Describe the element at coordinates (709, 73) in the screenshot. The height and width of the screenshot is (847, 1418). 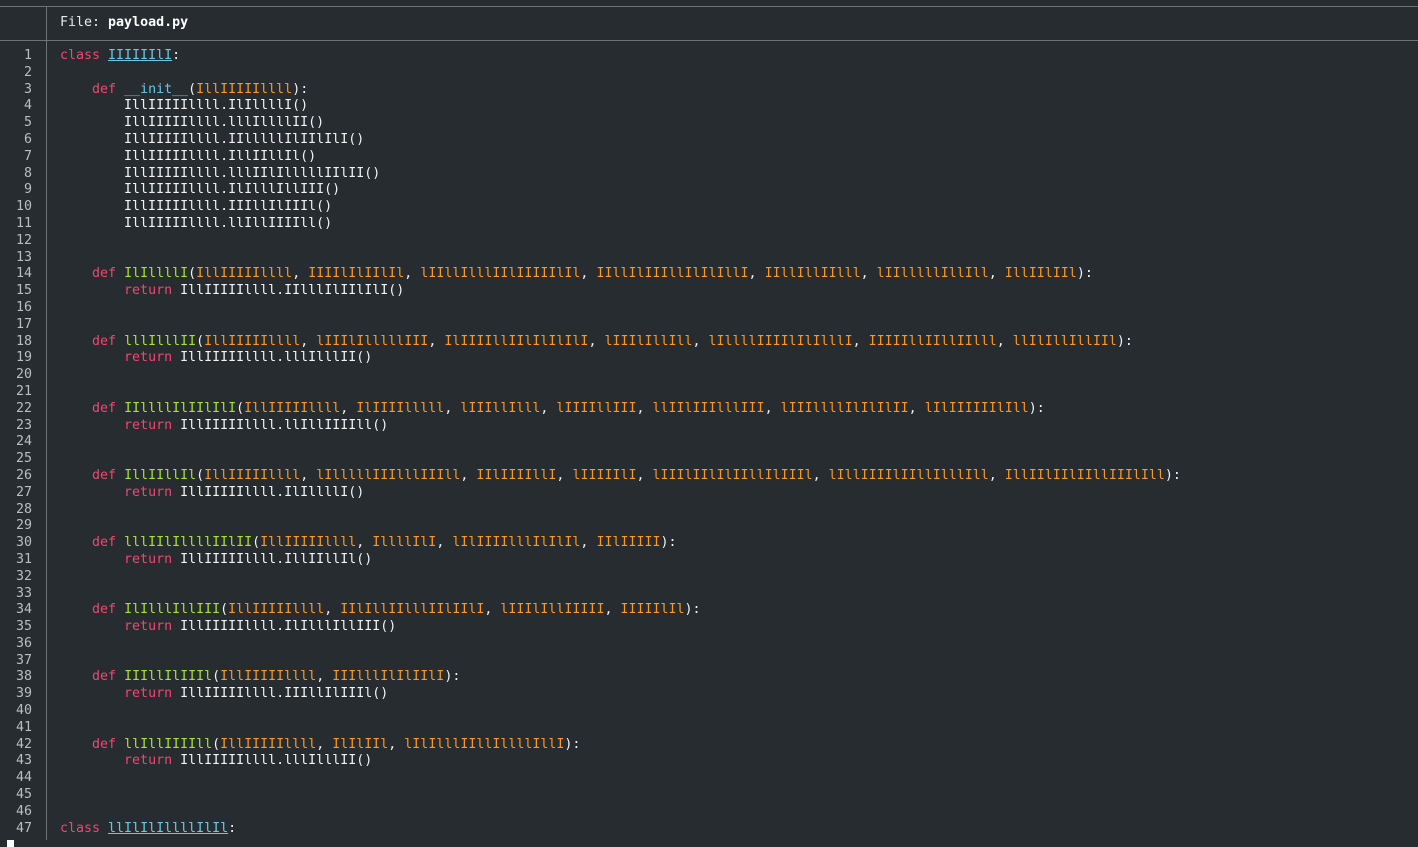
I see `code-line: 2` at that location.